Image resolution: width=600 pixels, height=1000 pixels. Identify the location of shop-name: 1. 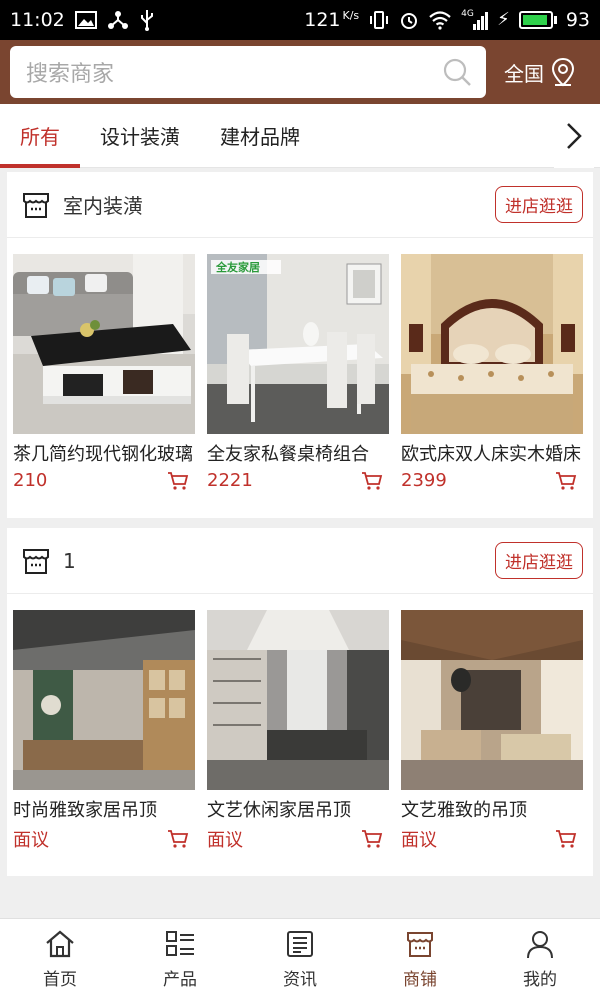
(69, 560).